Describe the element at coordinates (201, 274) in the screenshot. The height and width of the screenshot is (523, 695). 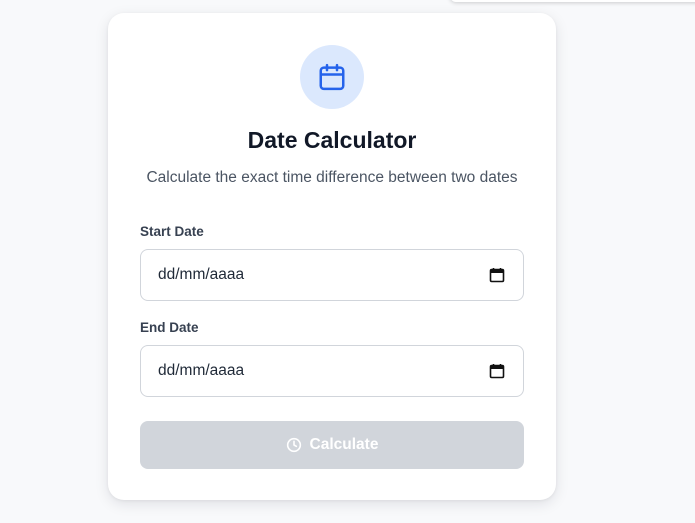
I see `start-date-value: dd/mm/aaaa` at that location.